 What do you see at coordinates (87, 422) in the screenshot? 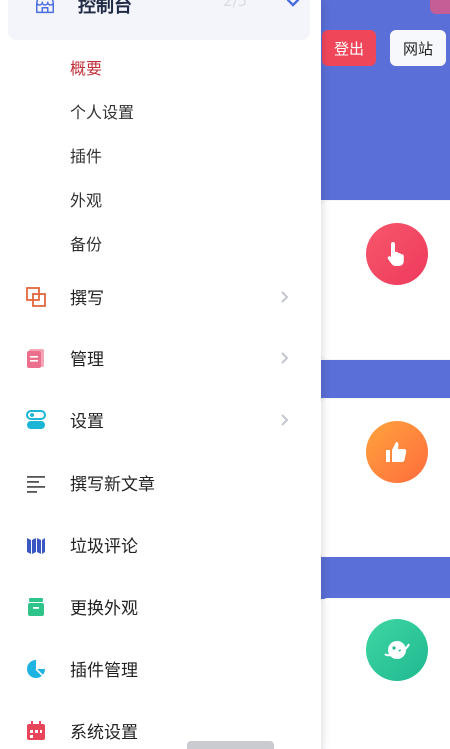
I see `menu-item-label: 设置` at bounding box center [87, 422].